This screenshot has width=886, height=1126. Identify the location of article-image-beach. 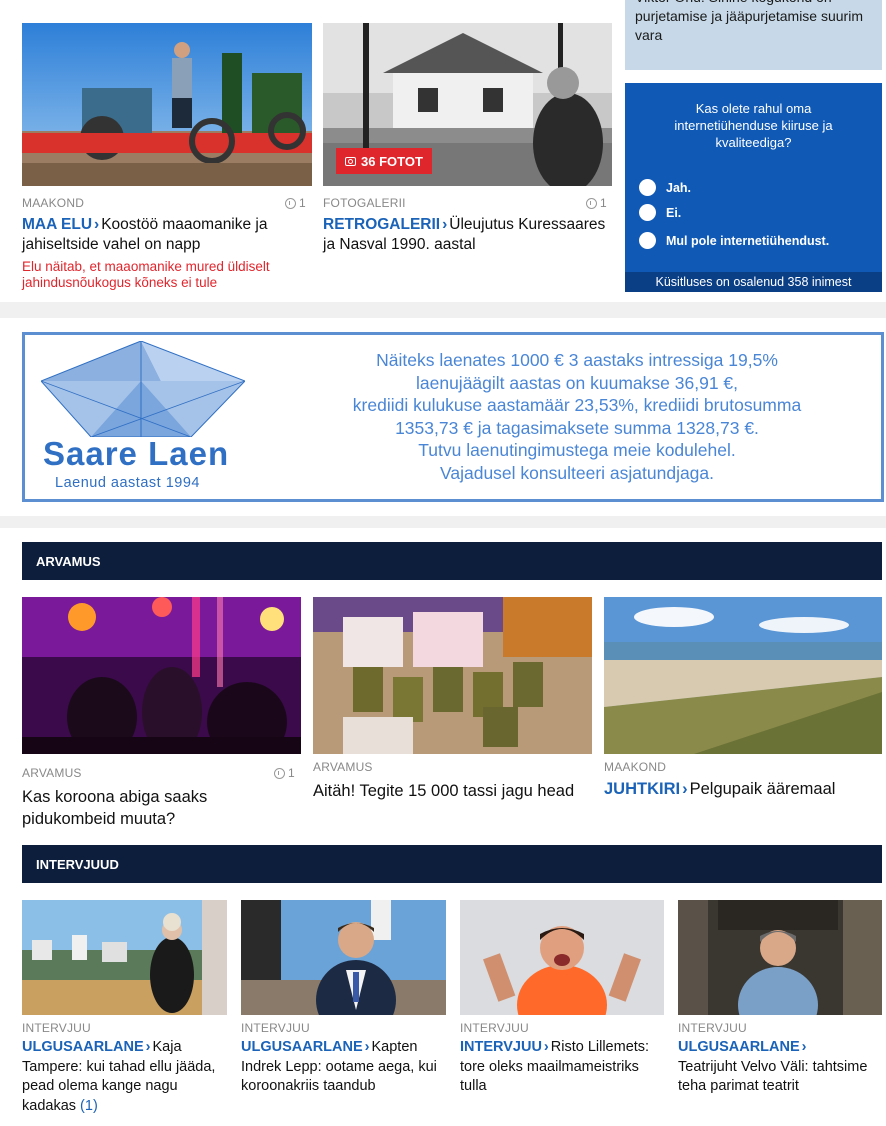
(743, 675).